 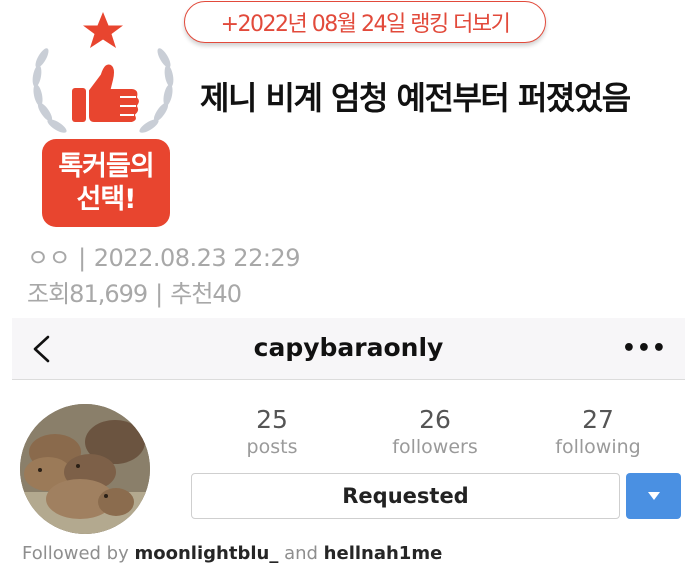 What do you see at coordinates (435, 447) in the screenshot?
I see `stat-label: followers` at bounding box center [435, 447].